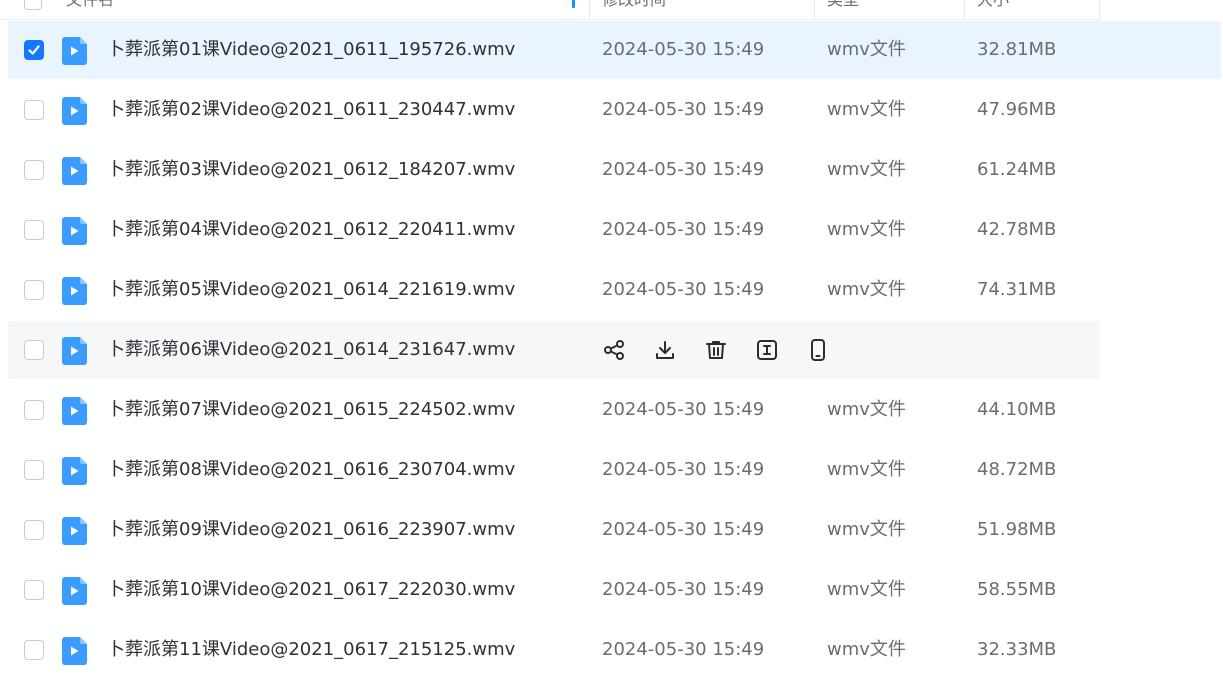  What do you see at coordinates (311, 170) in the screenshot?
I see `file-name: 卜葬派第03课Video@2021_0612_184207.wmv` at bounding box center [311, 170].